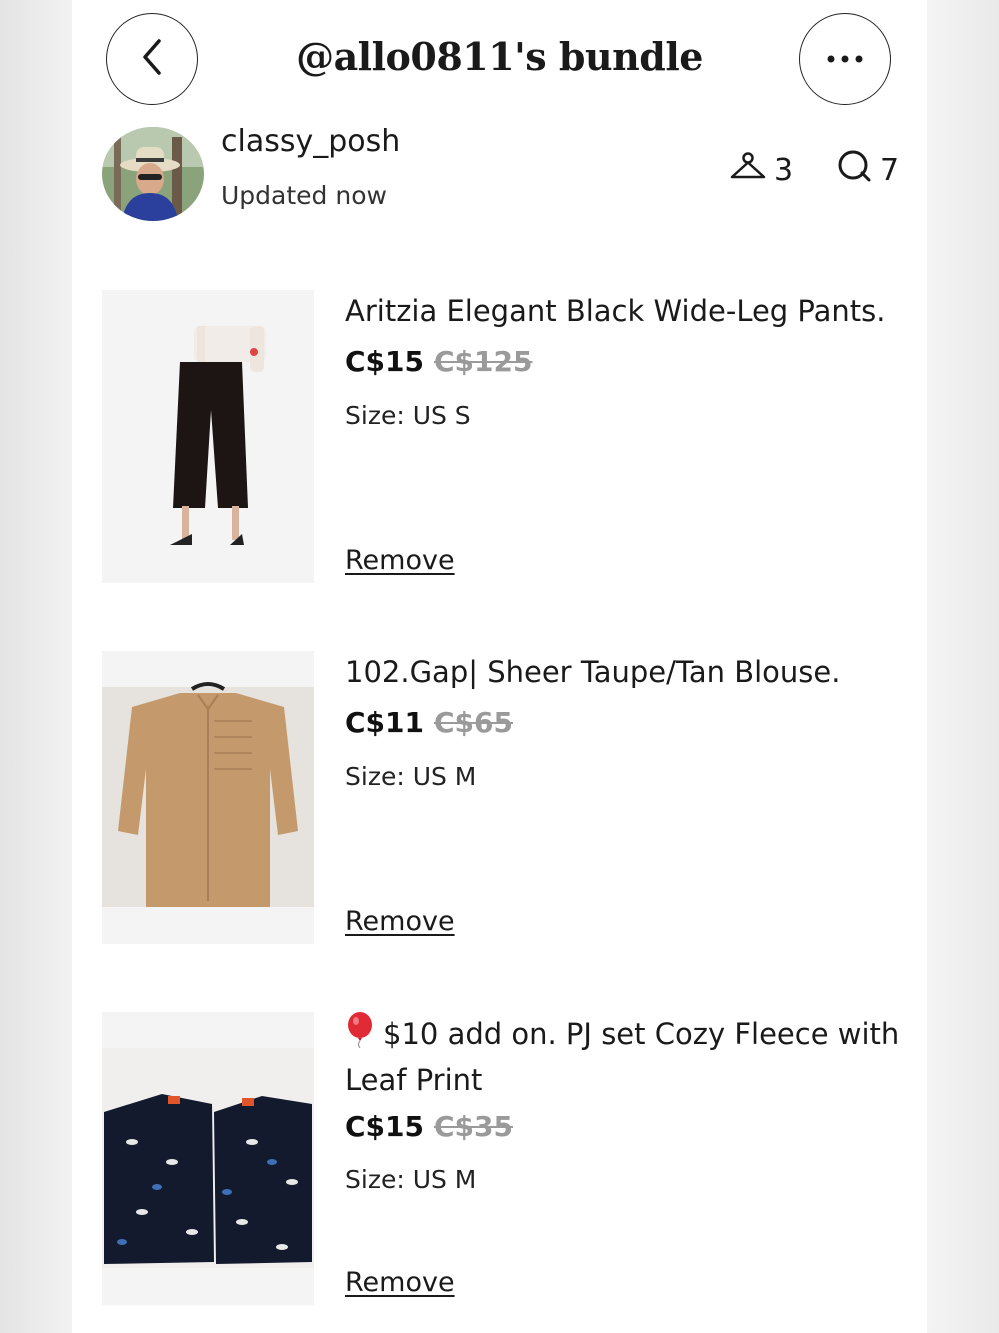 The height and width of the screenshot is (1333, 999). Describe the element at coordinates (625, 311) in the screenshot. I see `item-title: Aritzia Elegant Black Wide-Leg Pants.` at that location.